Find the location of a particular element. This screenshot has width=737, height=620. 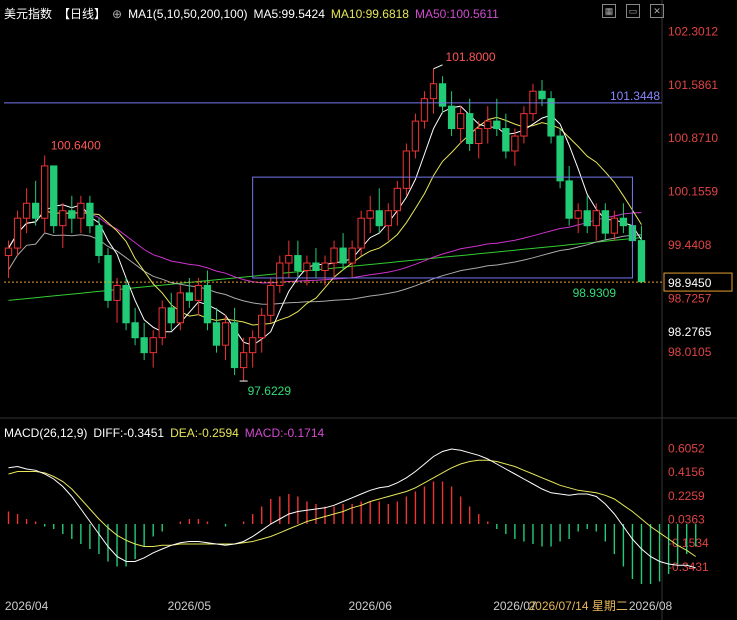

price-tick-label: 100.8710 is located at coordinates (693, 138).